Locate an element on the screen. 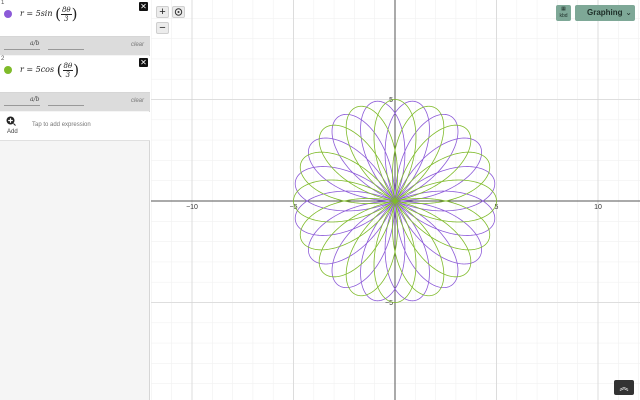 Image resolution: width=640 pixels, height=400 pixels. graphing-mode-dropdown: Graphing ⌄ is located at coordinates (605, 13).